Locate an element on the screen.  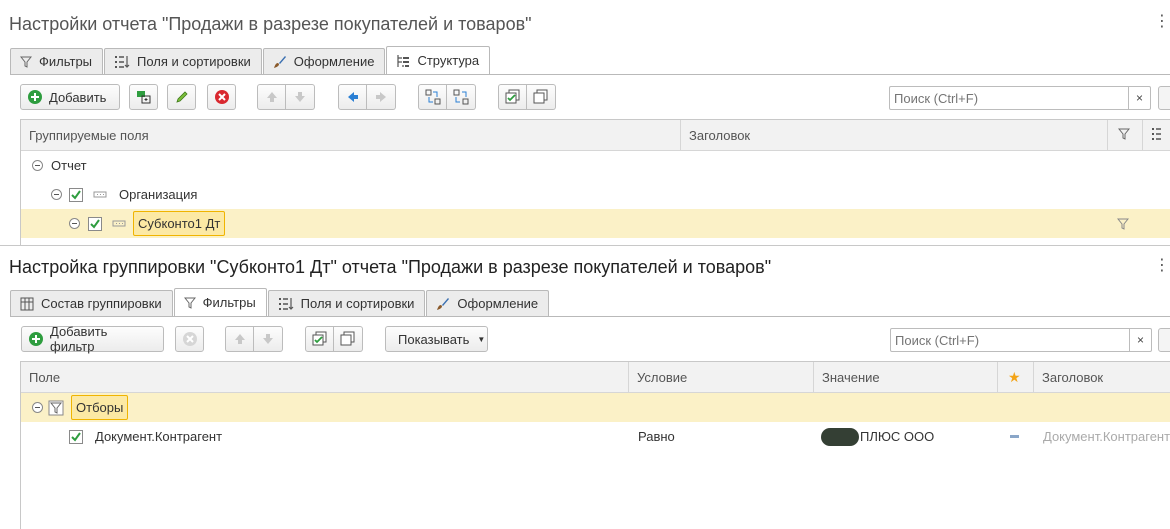
filter-value: ПЛЮС ООО is located at coordinates (897, 436).